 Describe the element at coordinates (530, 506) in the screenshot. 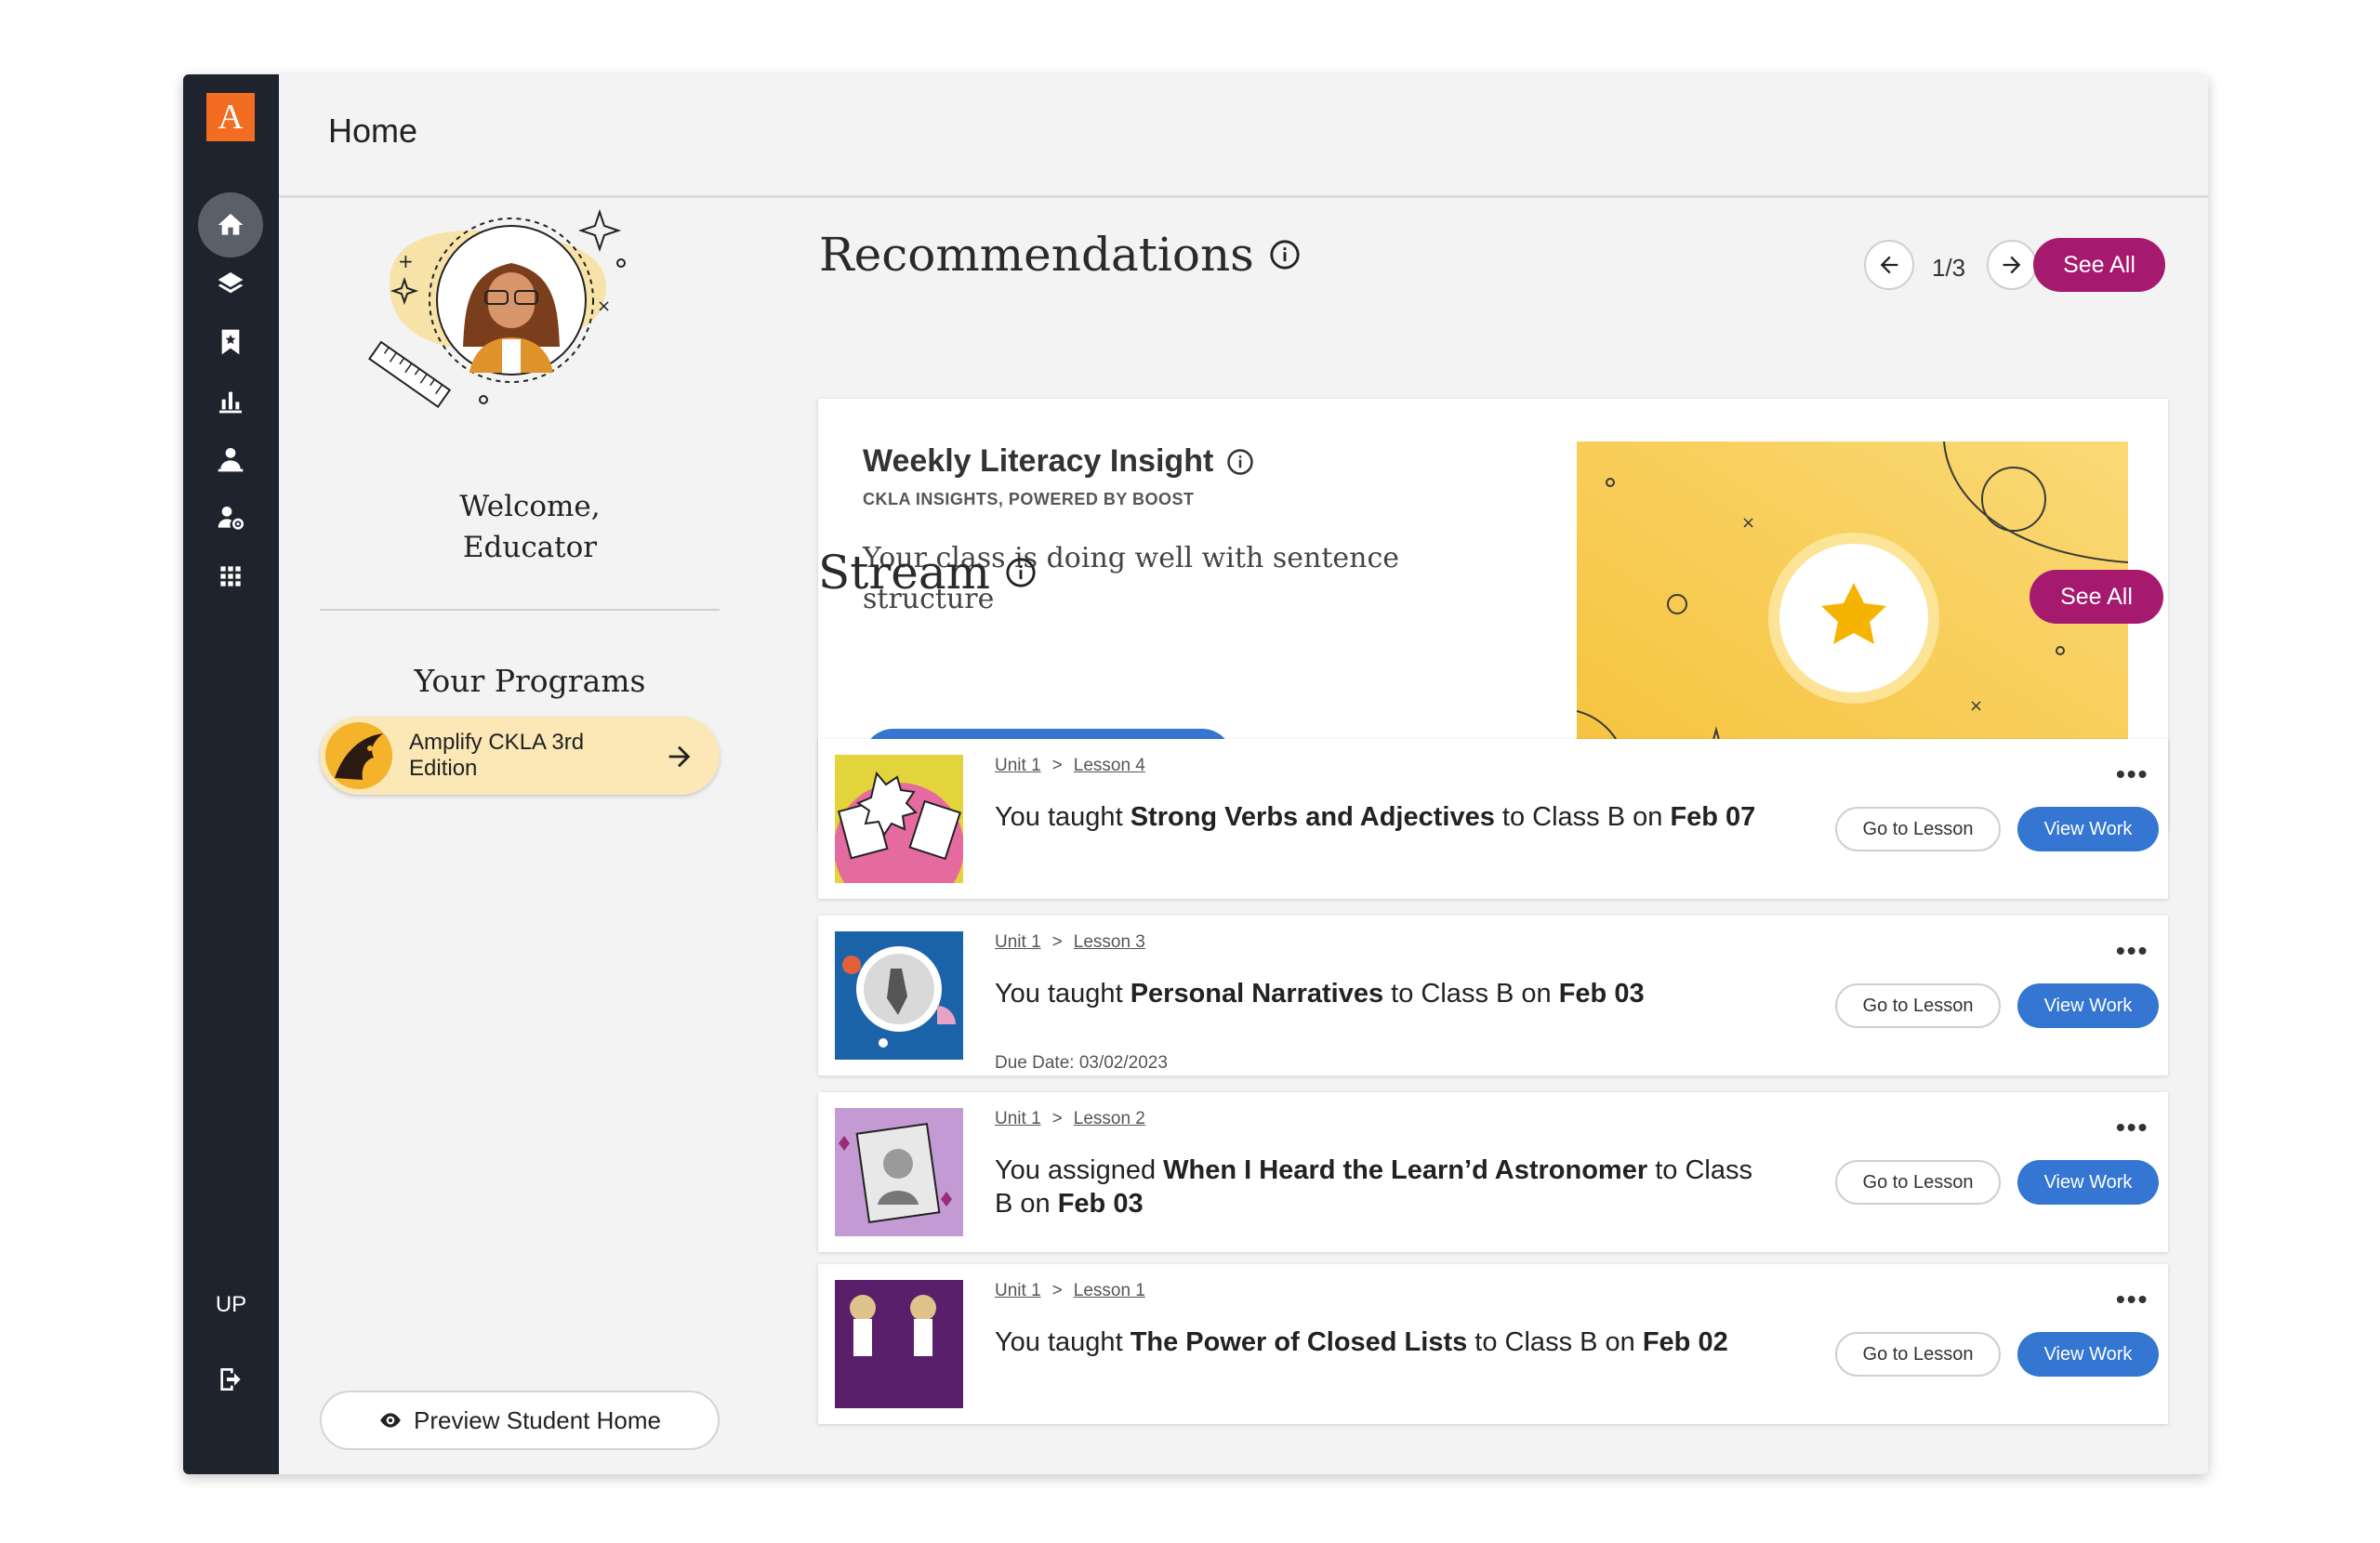

I see `welcome-line1: Welcome,` at that location.